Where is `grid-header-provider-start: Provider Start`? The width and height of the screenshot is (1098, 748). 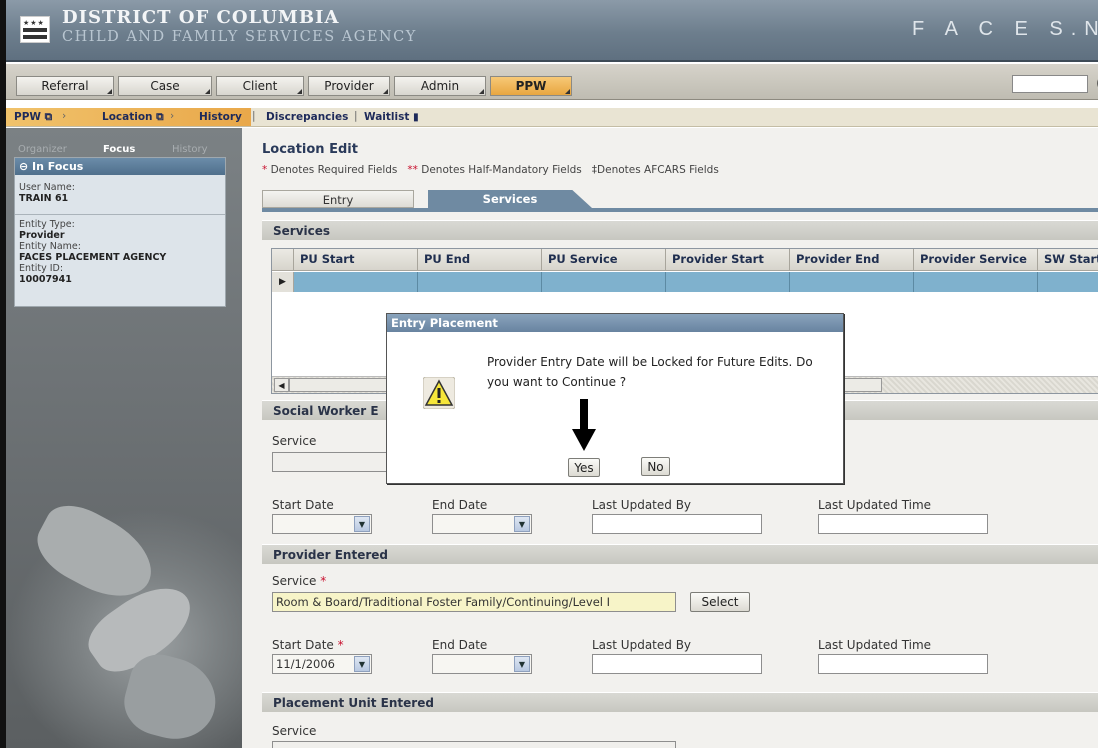
grid-header-provider-start: Provider Start is located at coordinates (728, 260).